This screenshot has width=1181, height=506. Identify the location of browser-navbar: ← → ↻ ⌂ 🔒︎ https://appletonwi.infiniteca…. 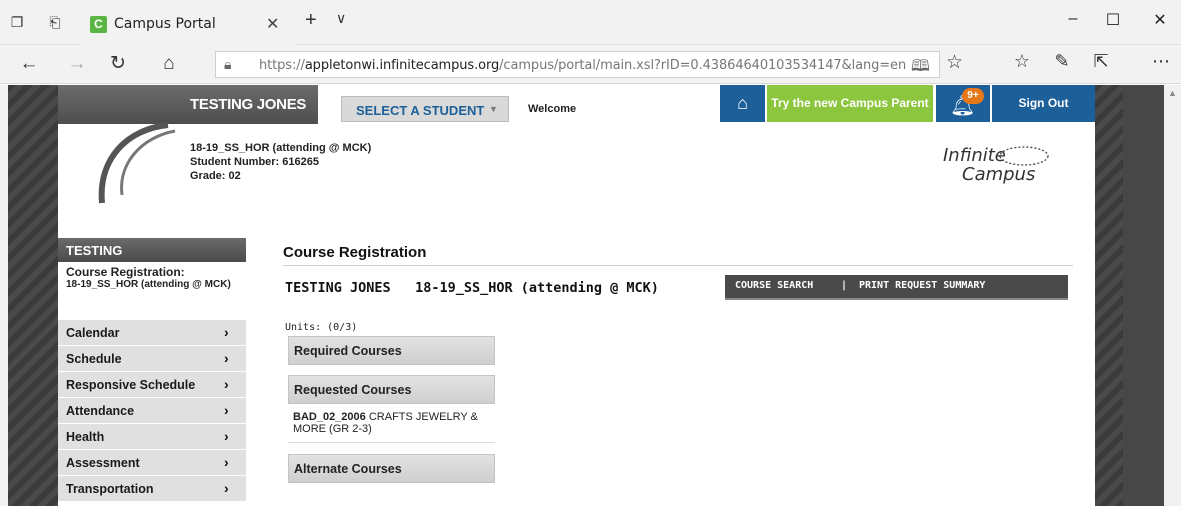
(590, 64).